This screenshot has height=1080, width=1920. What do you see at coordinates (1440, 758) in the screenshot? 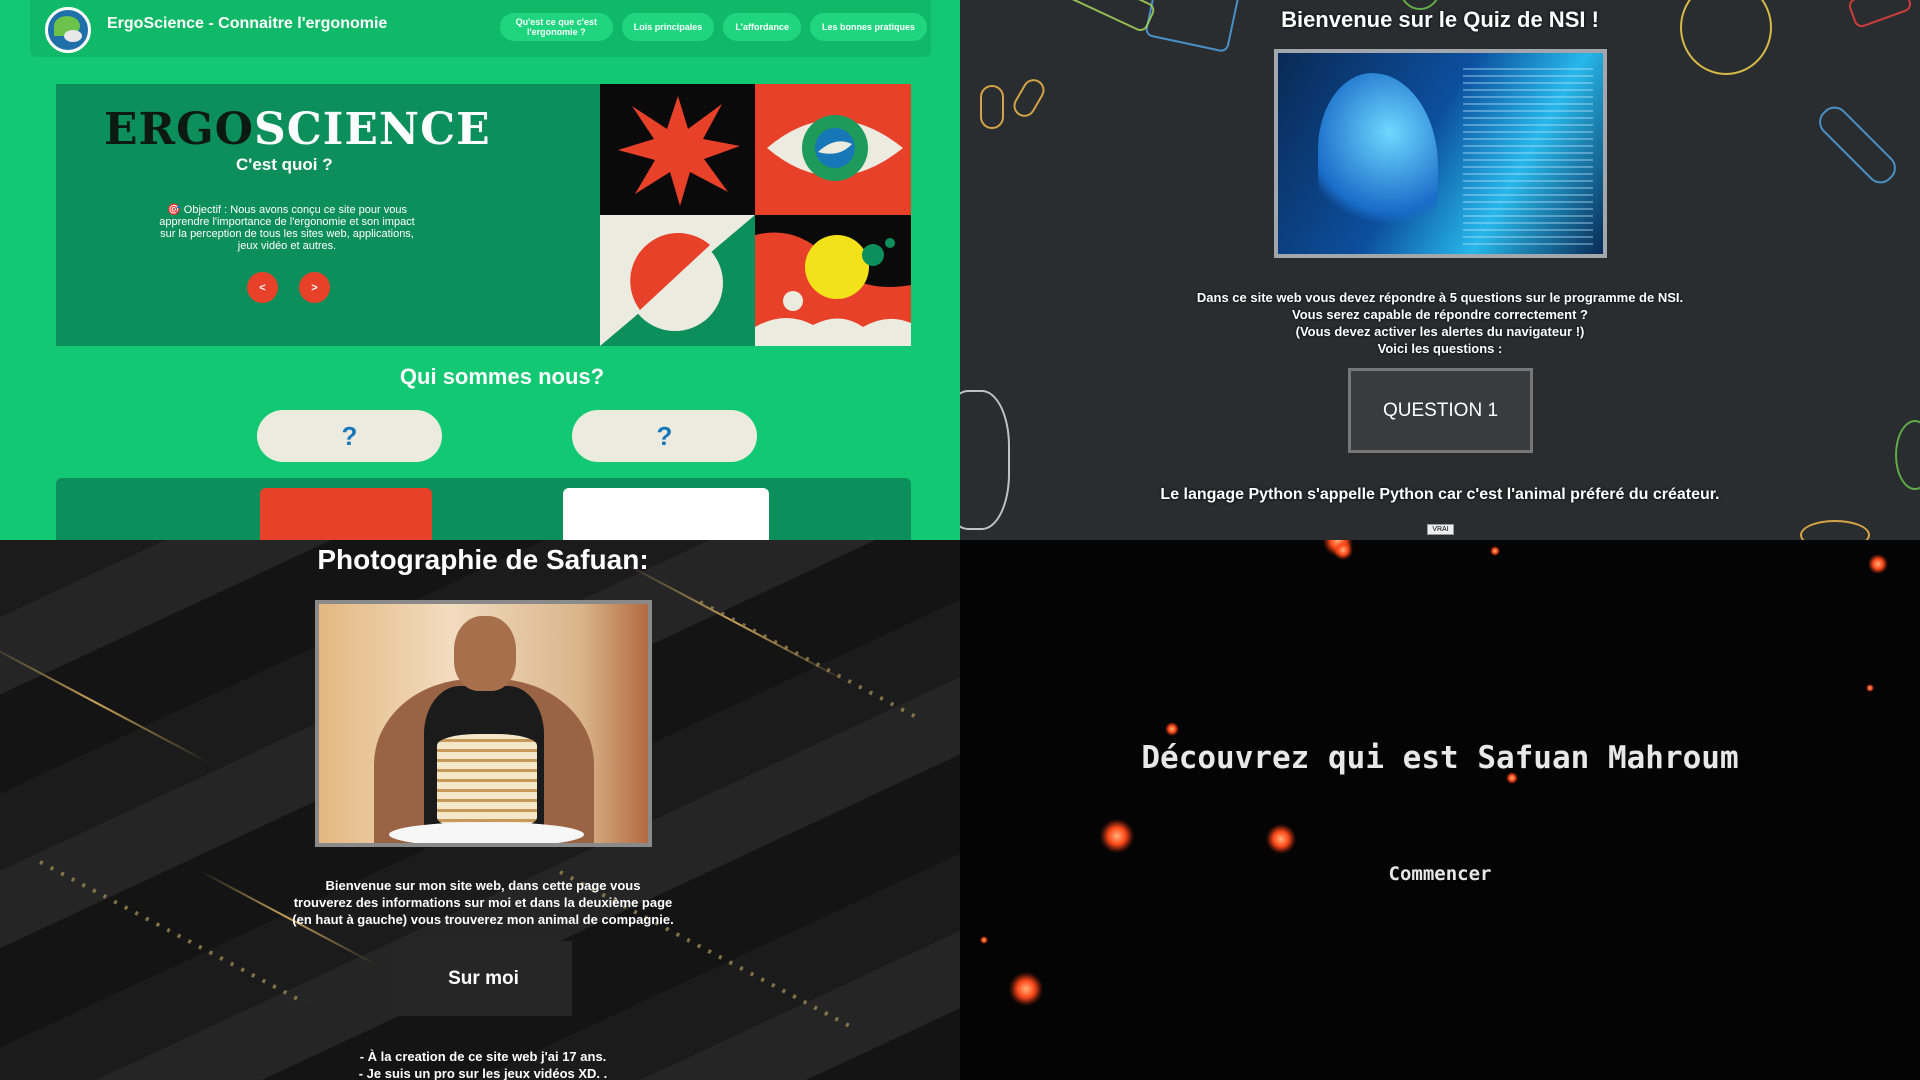
I see `discover-title: Découvrez qui est Safuan Mahroum` at bounding box center [1440, 758].